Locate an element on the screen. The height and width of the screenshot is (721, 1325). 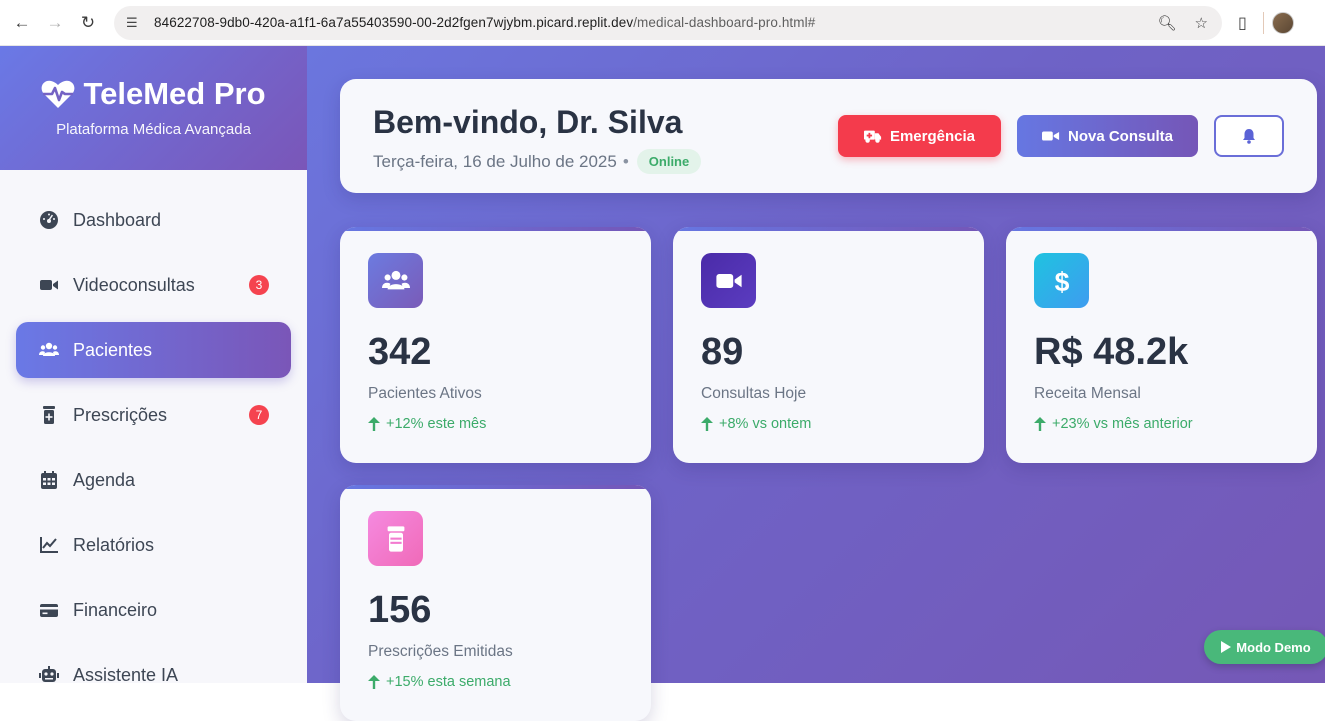
dollar-icon: $ is located at coordinates (1061, 280).